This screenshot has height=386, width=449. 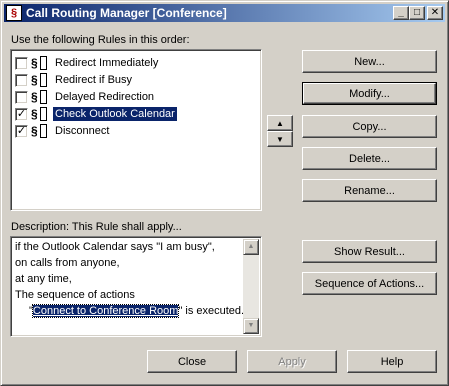 What do you see at coordinates (280, 139) in the screenshot?
I see `move-down-button: ▼` at bounding box center [280, 139].